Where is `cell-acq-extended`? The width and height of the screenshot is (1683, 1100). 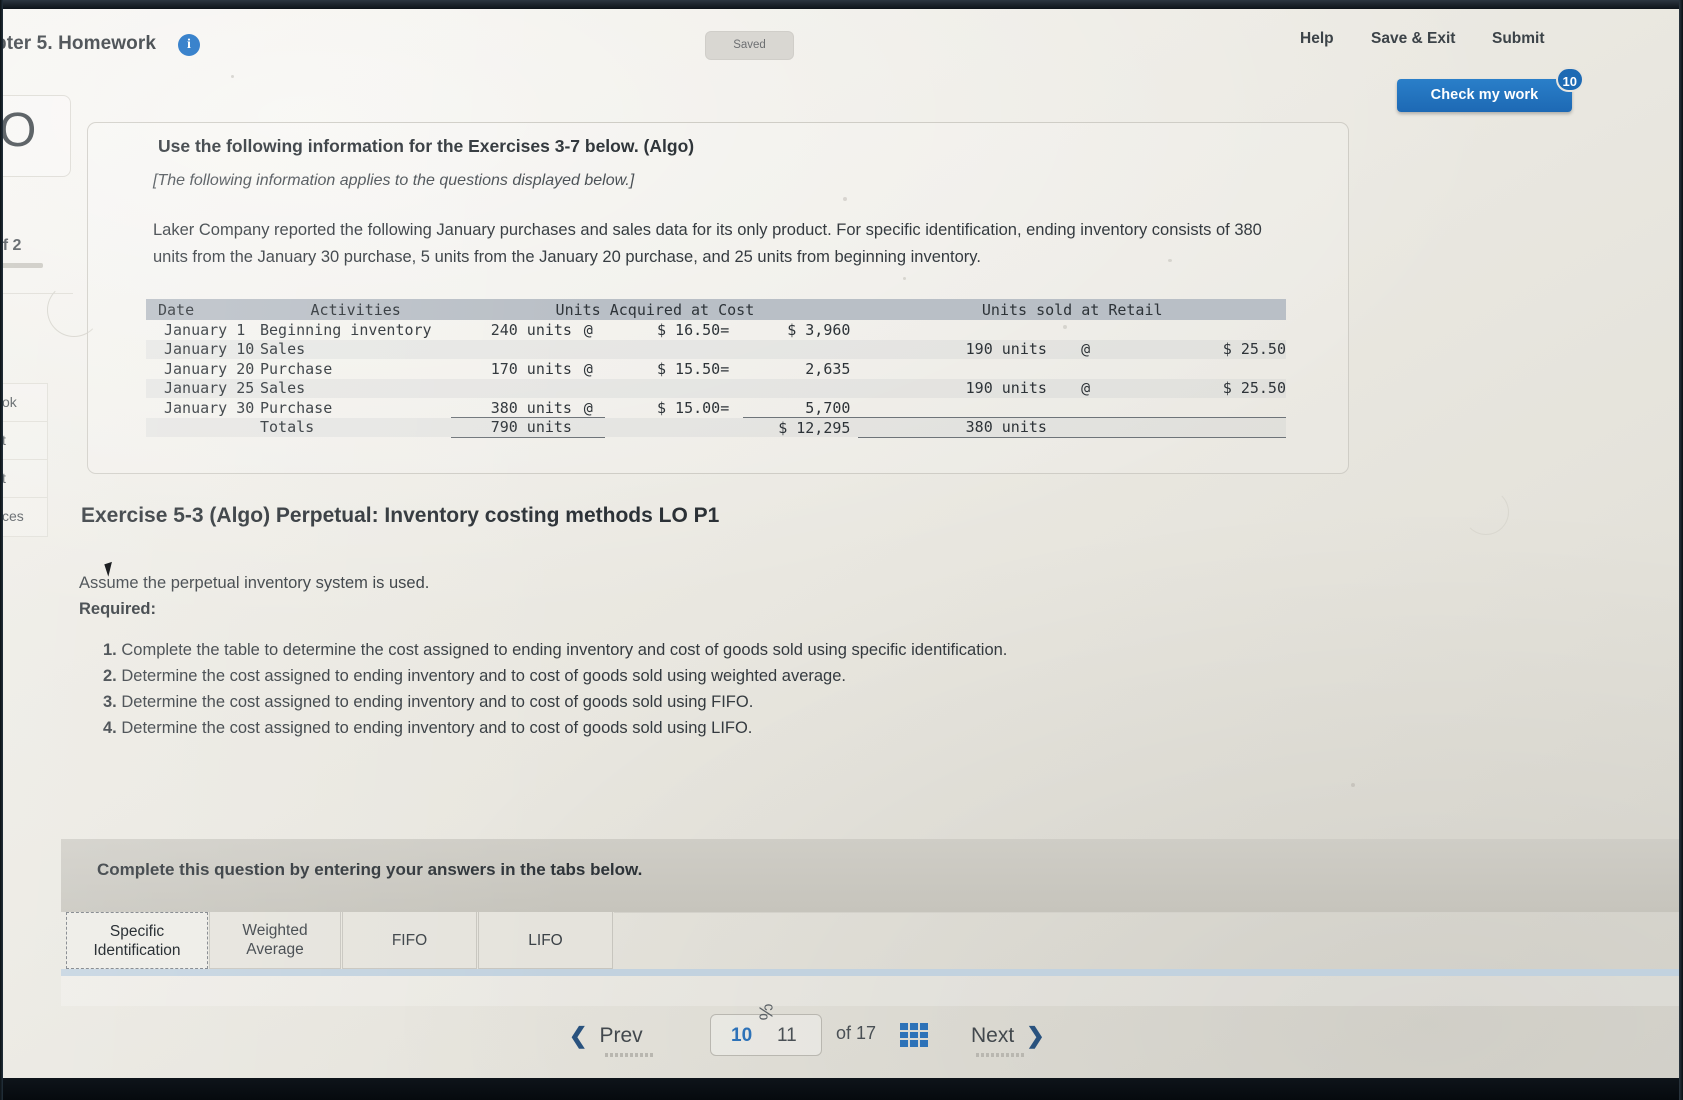
cell-acq-extended is located at coordinates (801, 350).